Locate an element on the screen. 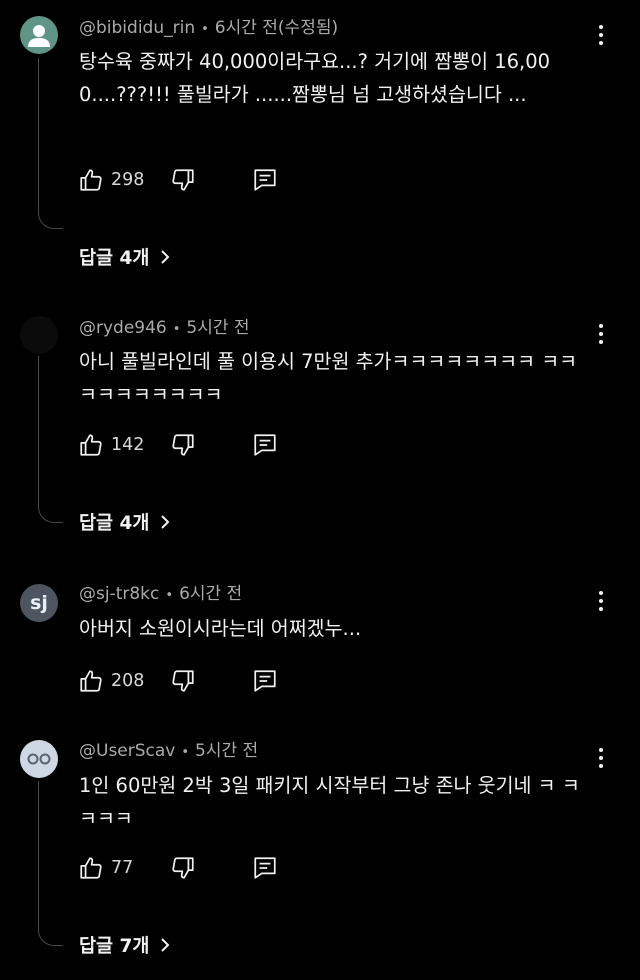  eyes-icon is located at coordinates (39, 759).